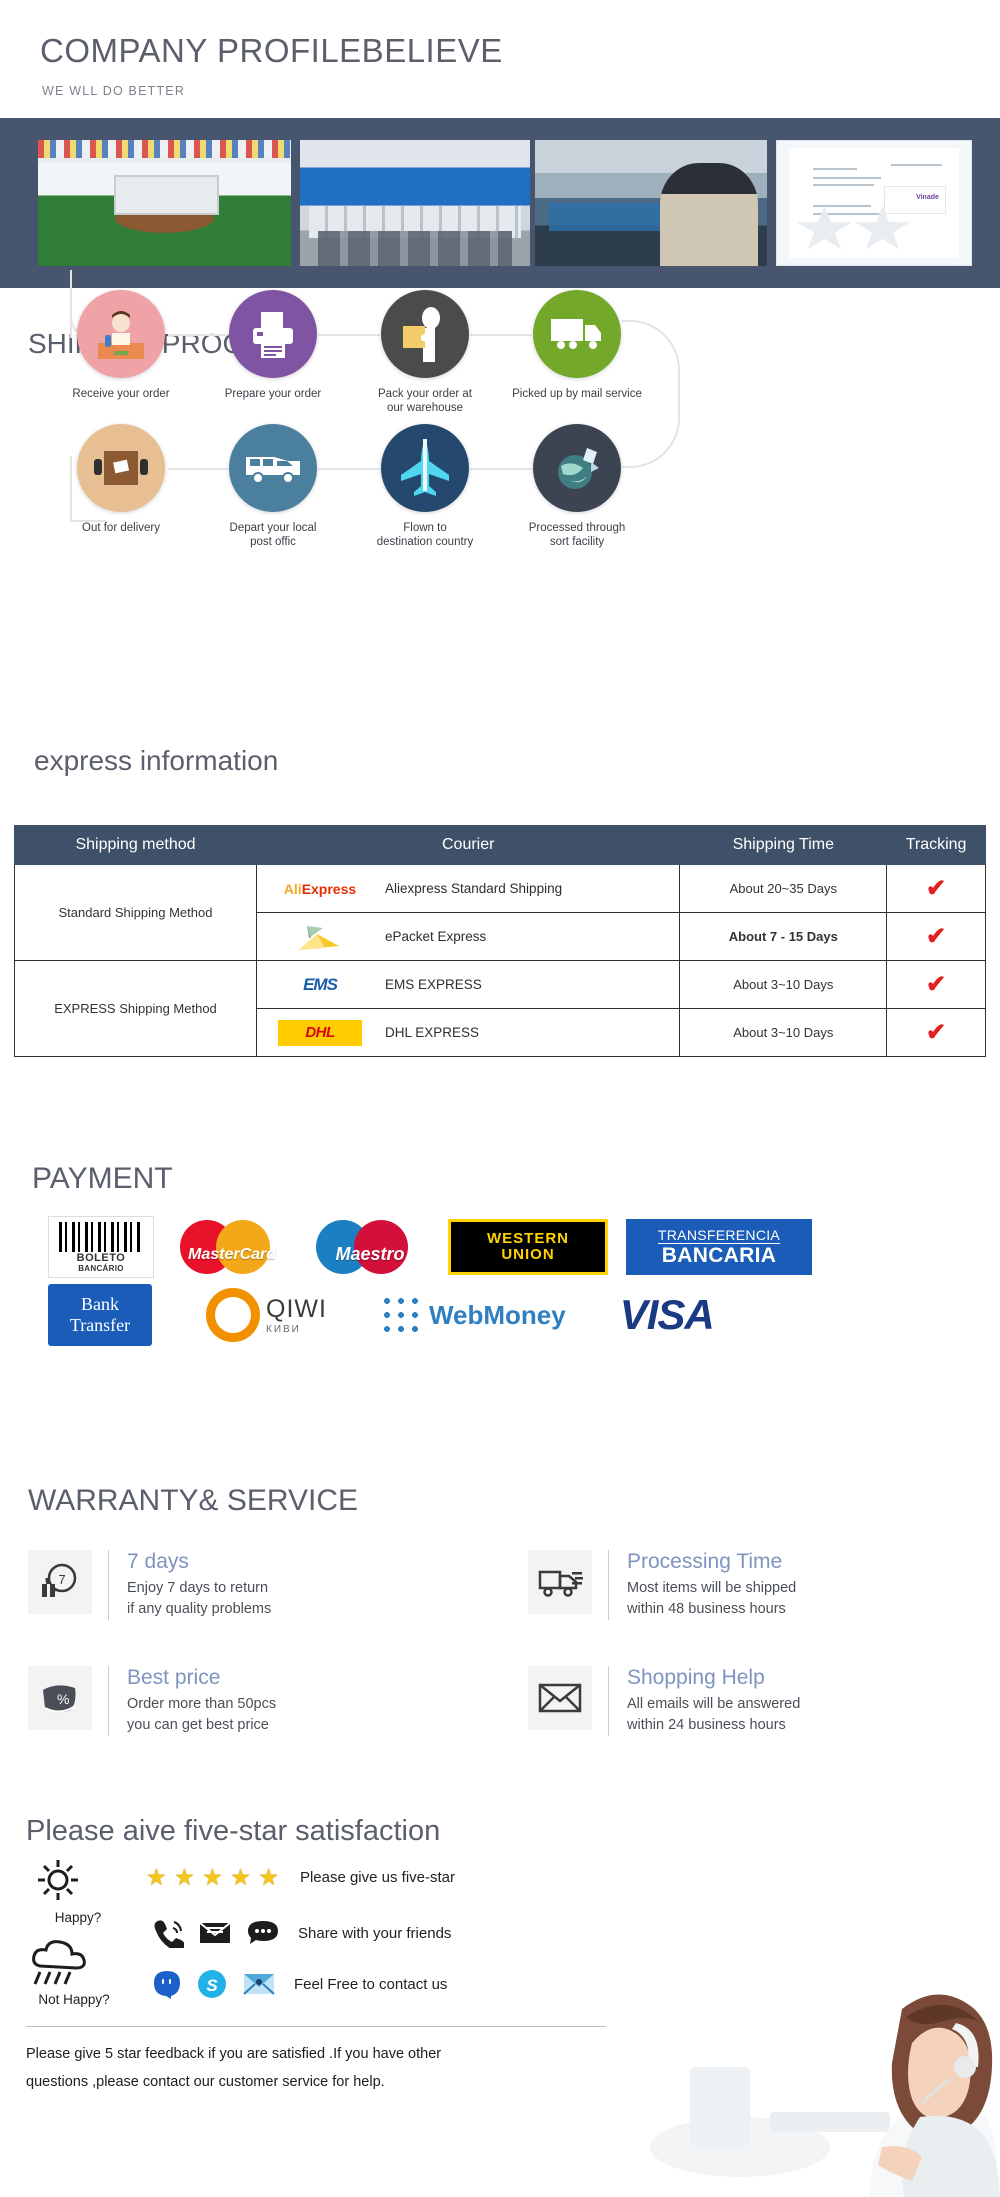  I want to click on van-icon, so click(273, 468).